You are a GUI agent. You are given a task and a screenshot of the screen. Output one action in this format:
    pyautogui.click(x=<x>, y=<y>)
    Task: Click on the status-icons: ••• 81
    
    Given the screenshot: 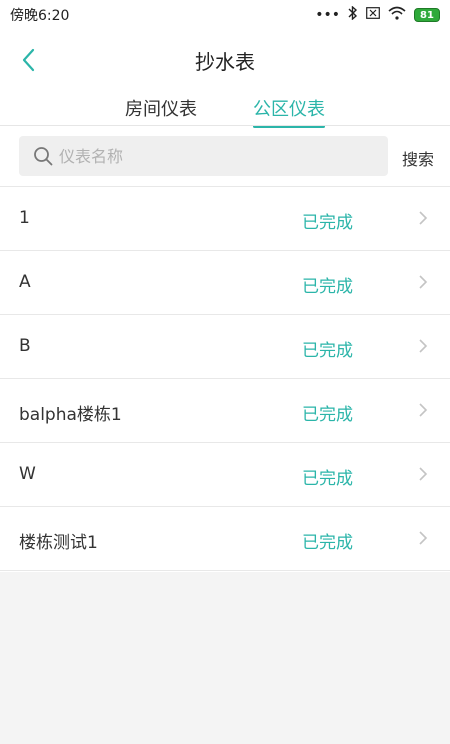 What is the action you would take?
    pyautogui.click(x=377, y=14)
    